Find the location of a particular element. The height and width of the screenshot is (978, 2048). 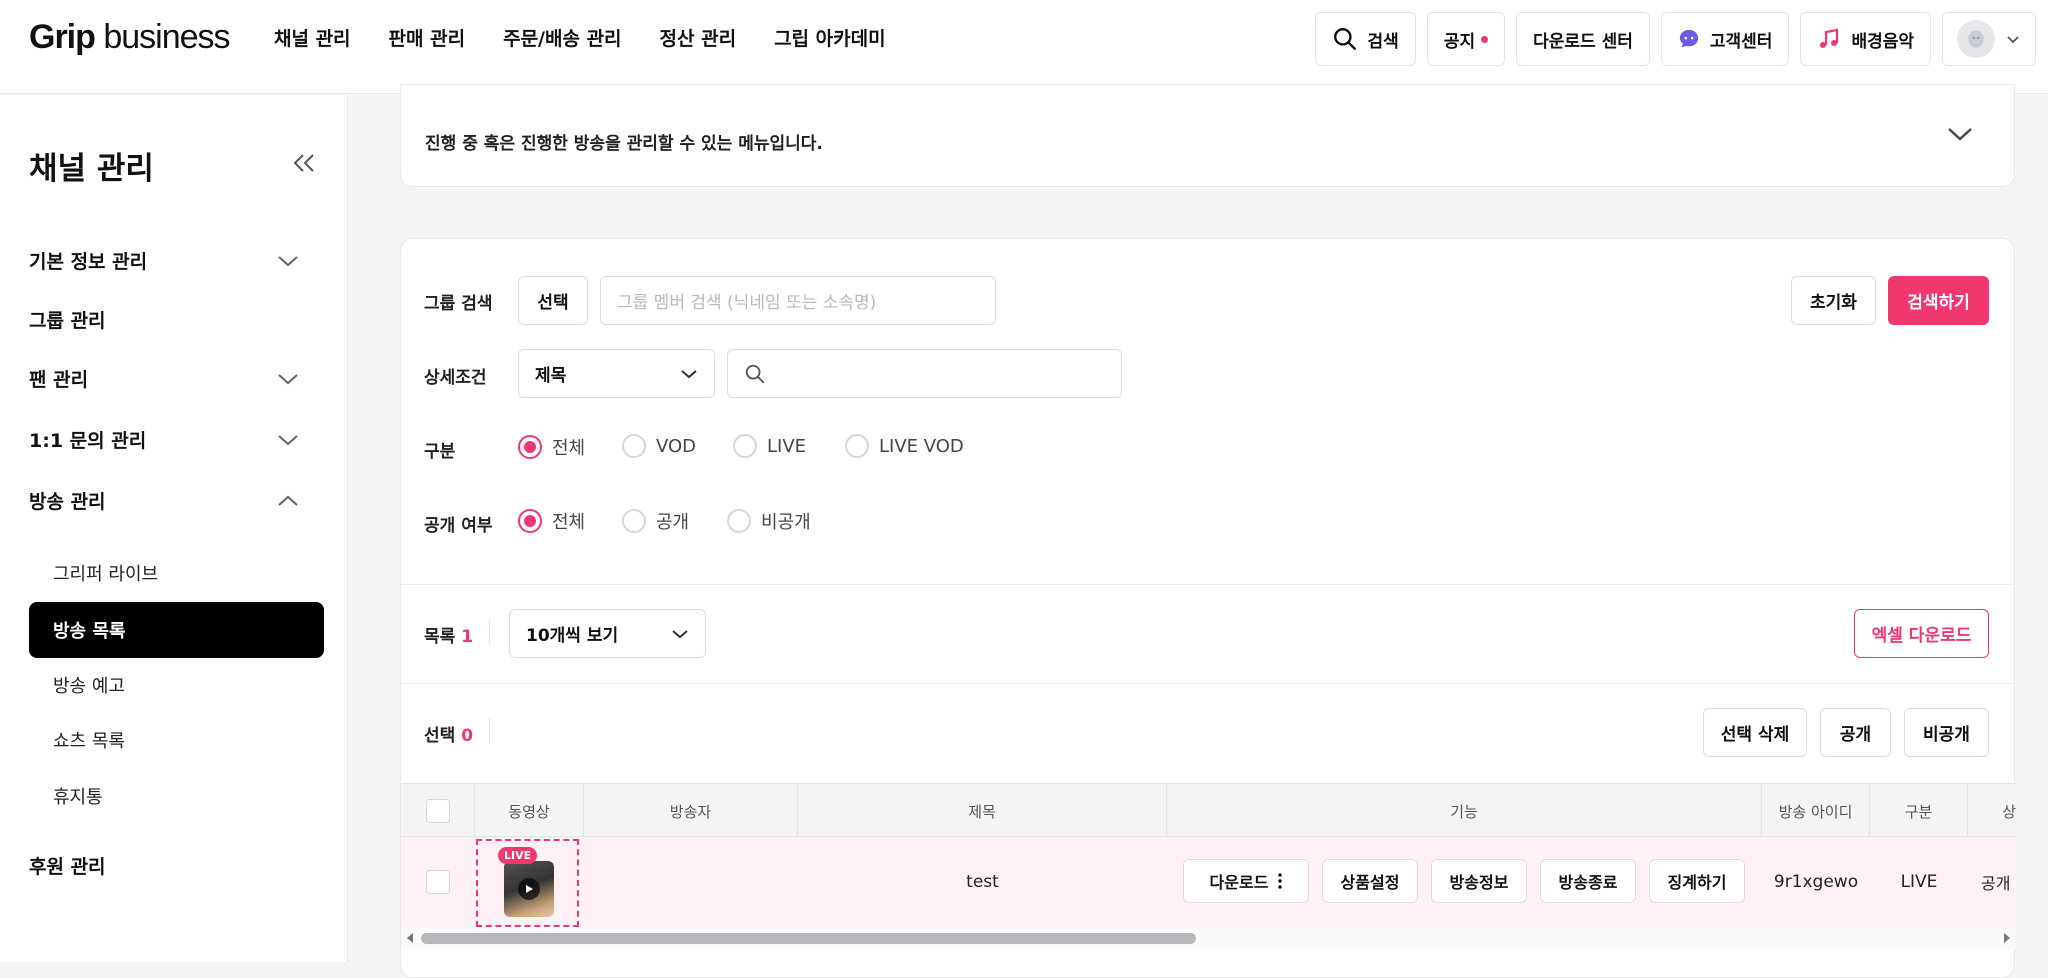

info-text: 진행 중 혹은 진행한 방송을 관리할 수 있는 메뉴입니다. is located at coordinates (624, 144).